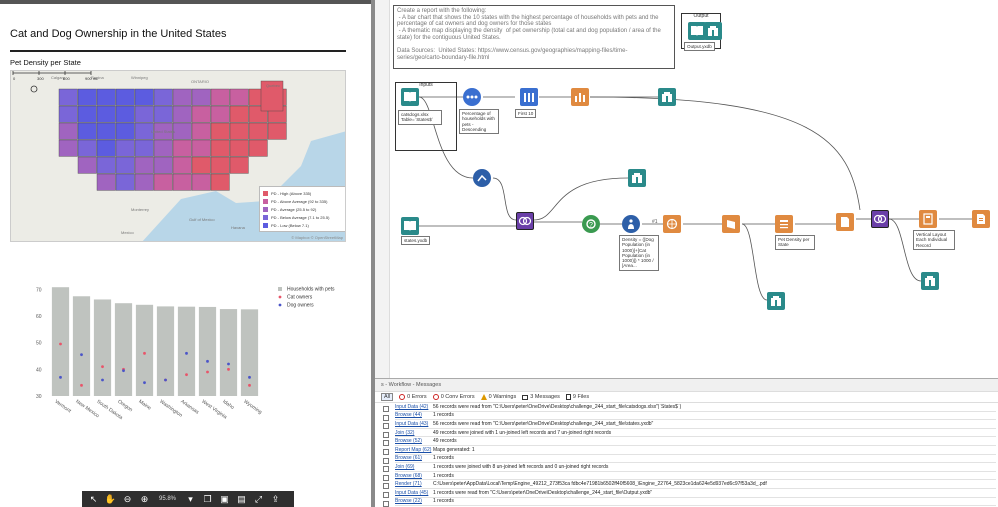 The height and width of the screenshot is (507, 998). What do you see at coordinates (695, 441) in the screenshot?
I see `message-row: Browse (52) 49 records` at bounding box center [695, 441].